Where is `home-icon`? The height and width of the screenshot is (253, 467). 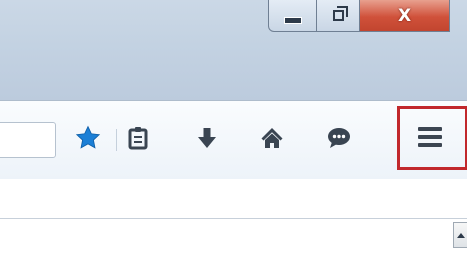 home-icon is located at coordinates (272, 138).